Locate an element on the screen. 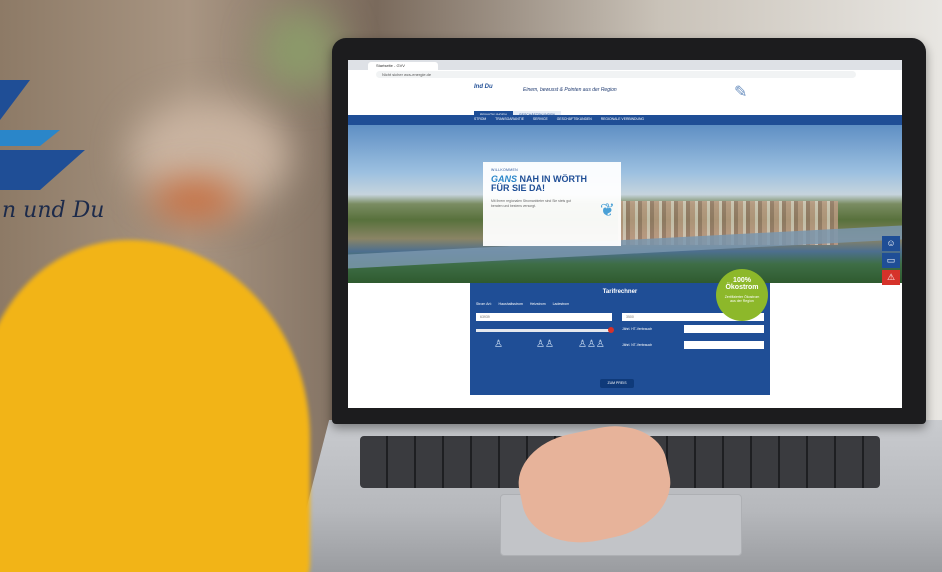 This screenshot has height=572, width=942. nt-label: Jährl. NT-Verbrauch is located at coordinates (637, 345).